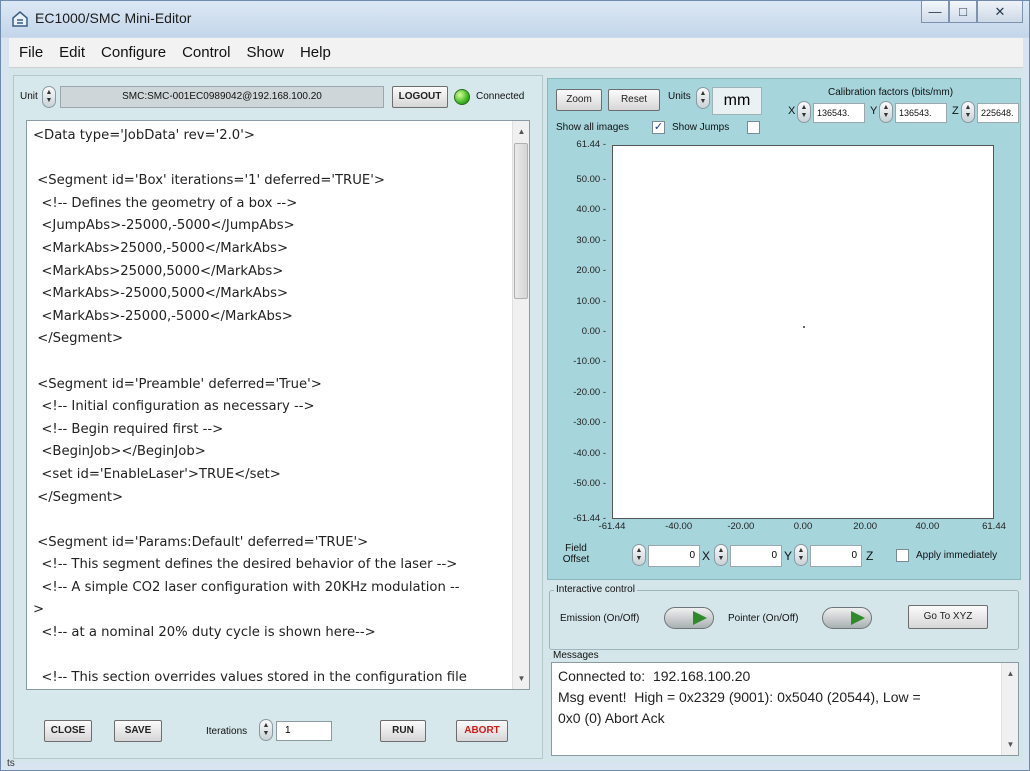 This screenshot has width=1030, height=771. What do you see at coordinates (133, 53) in the screenshot?
I see `menu-configure: Configure` at bounding box center [133, 53].